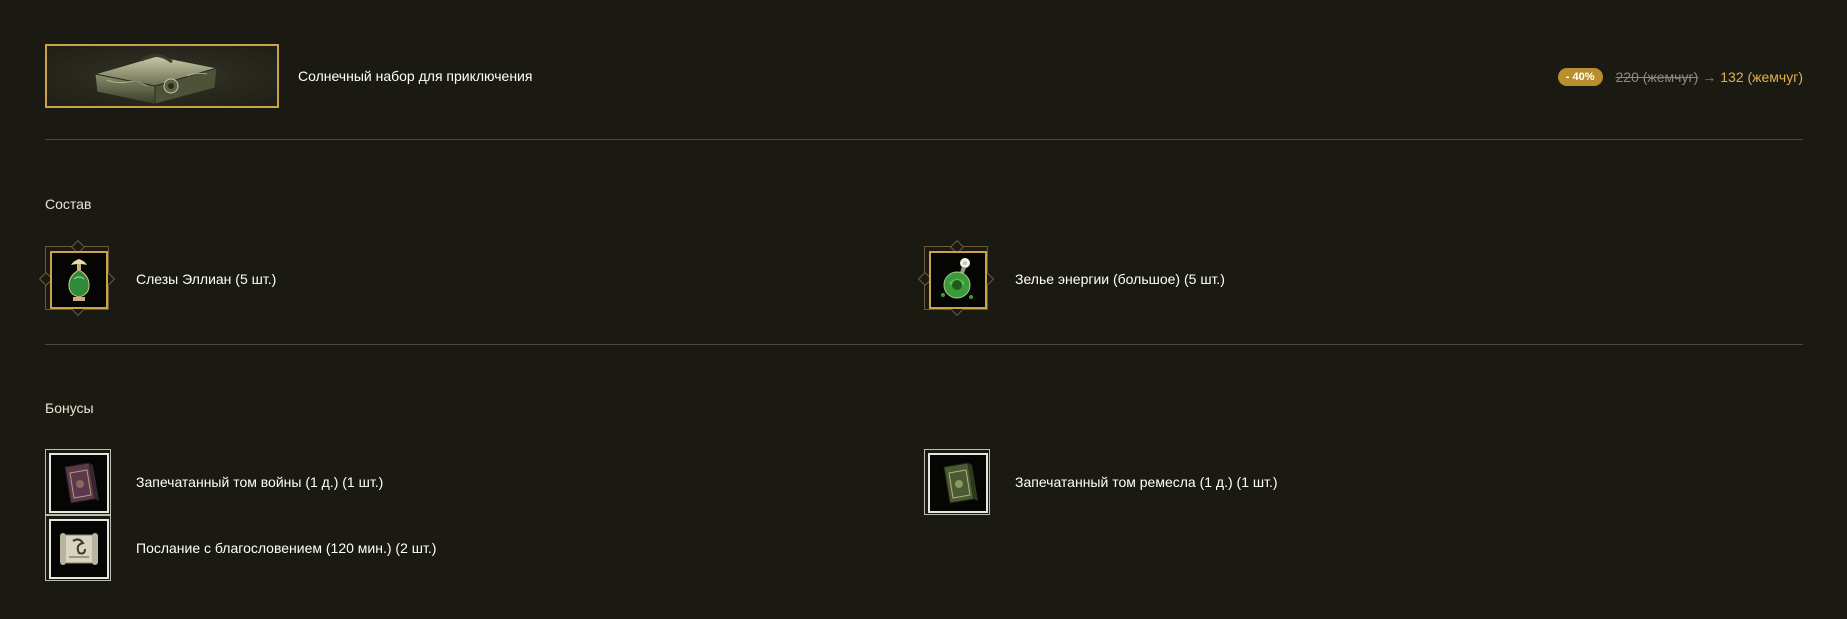  Describe the element at coordinates (1270, 278) in the screenshot. I see `list-item: Зелье энергии (большое) (5 шт.)` at that location.